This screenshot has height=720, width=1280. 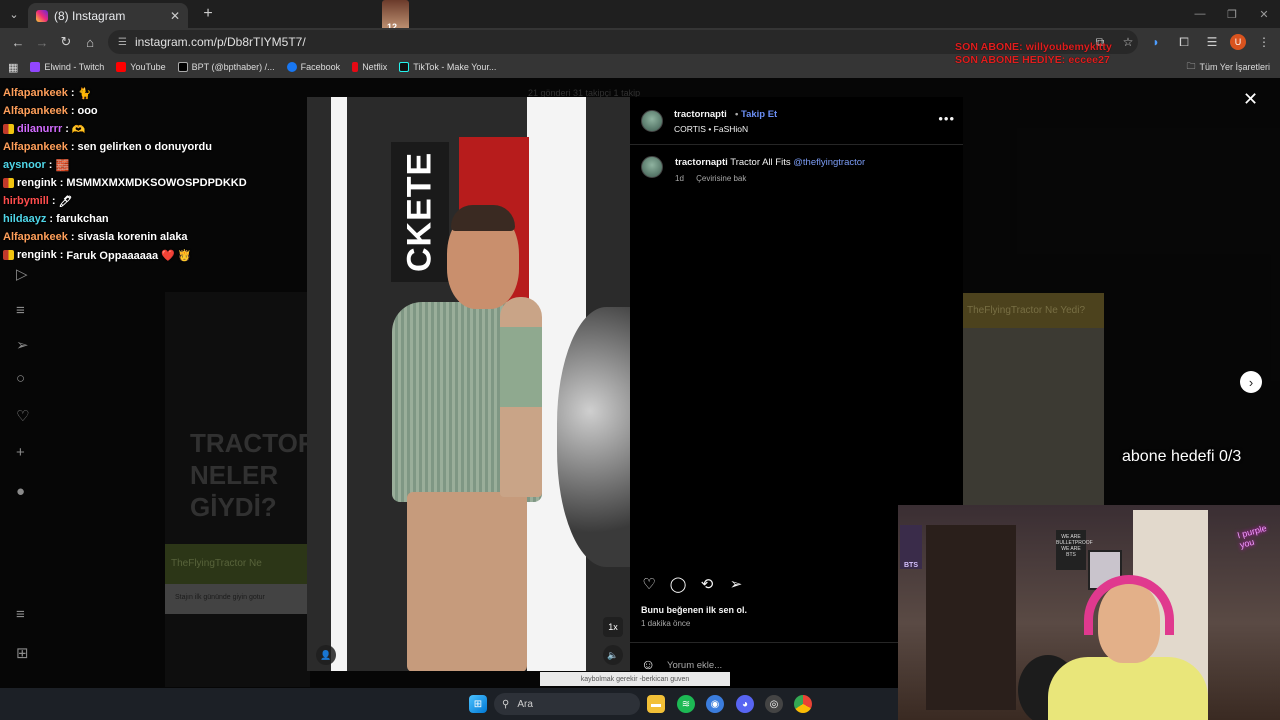 I want to click on tagged-user-icon: 👤, so click(x=326, y=655).